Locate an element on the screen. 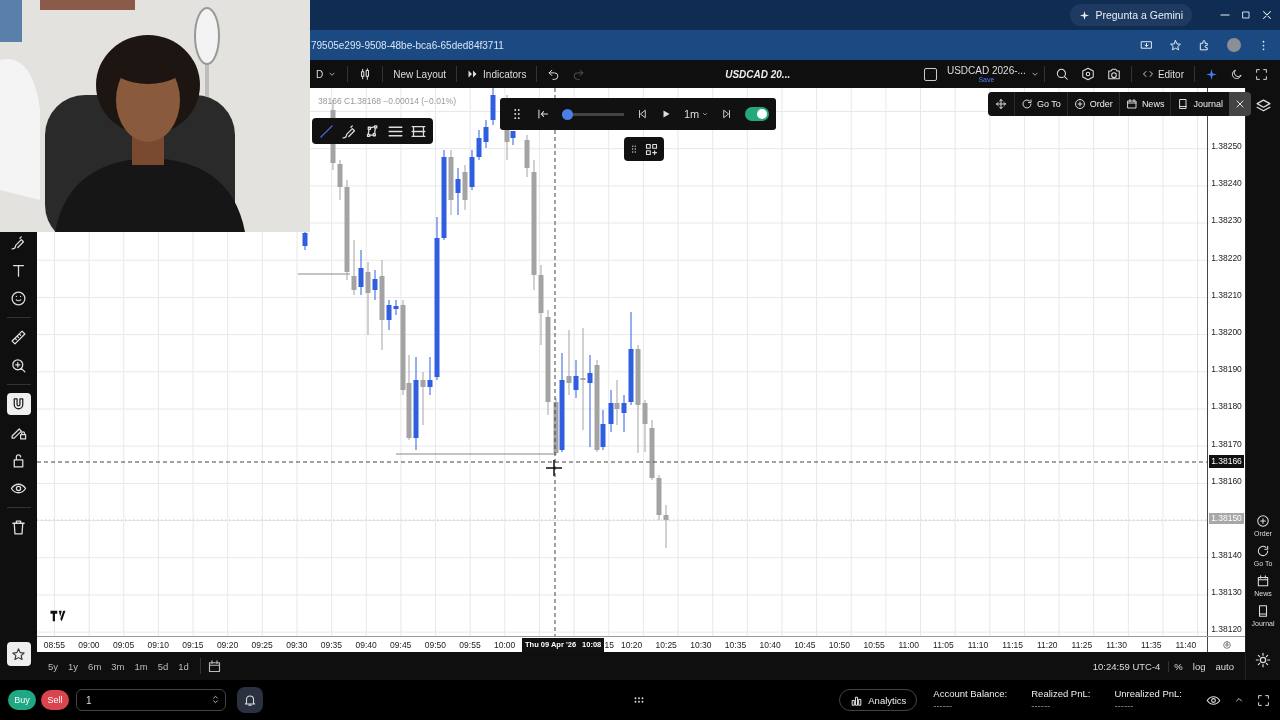 The height and width of the screenshot is (720, 1280). quick-panel-item: Go To is located at coordinates (1040, 104).